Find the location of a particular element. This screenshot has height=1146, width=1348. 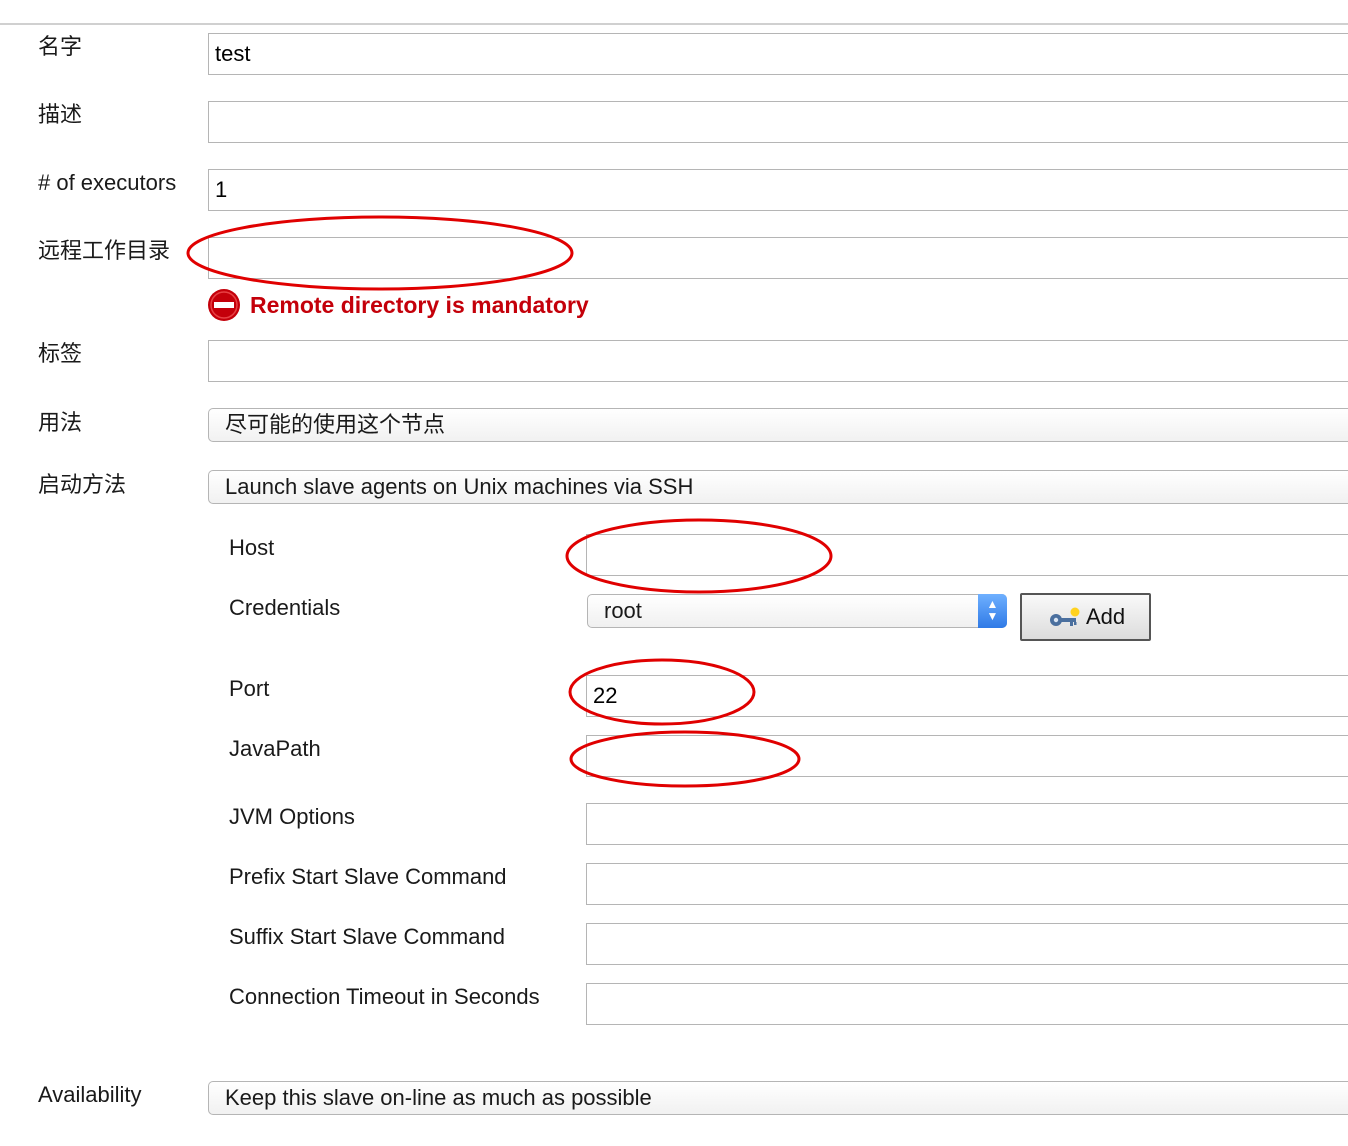

suffix-command-input is located at coordinates (967, 944).